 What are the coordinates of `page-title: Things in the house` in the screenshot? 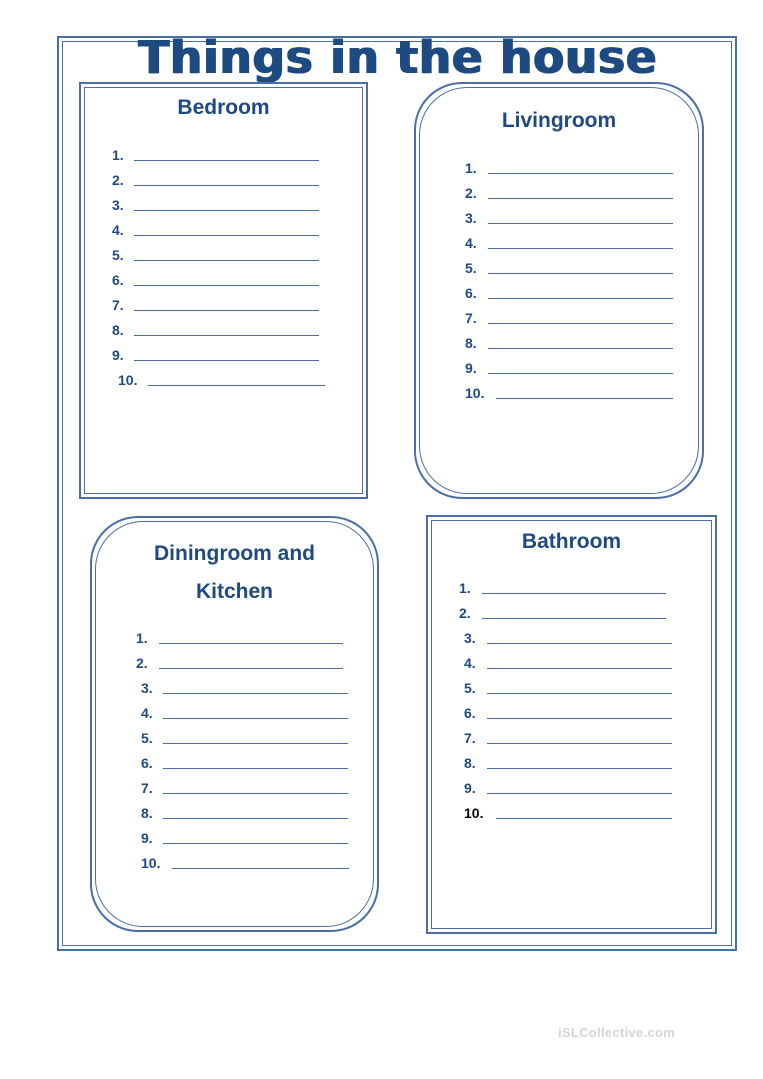 It's located at (398, 57).